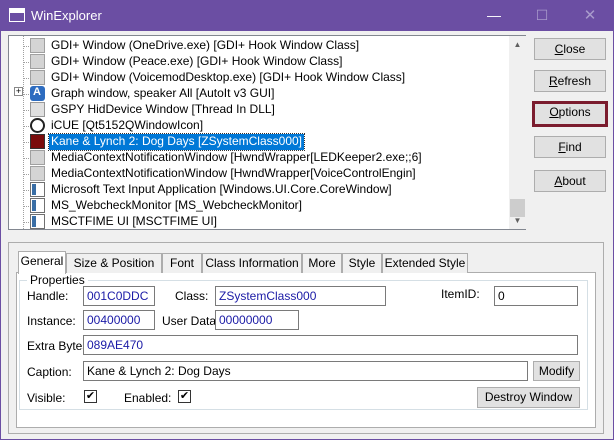  Describe the element at coordinates (259, 221) in the screenshot. I see `tree-row: MSCTFIME UI [MSCTFIME UI]` at that location.